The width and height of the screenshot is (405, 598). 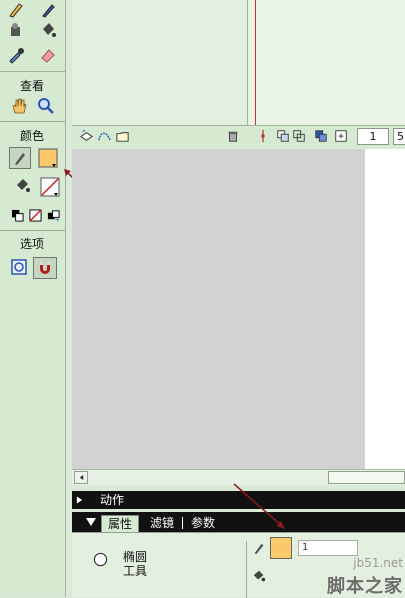 I want to click on no-color-swatch-icon, so click(x=50, y=187).